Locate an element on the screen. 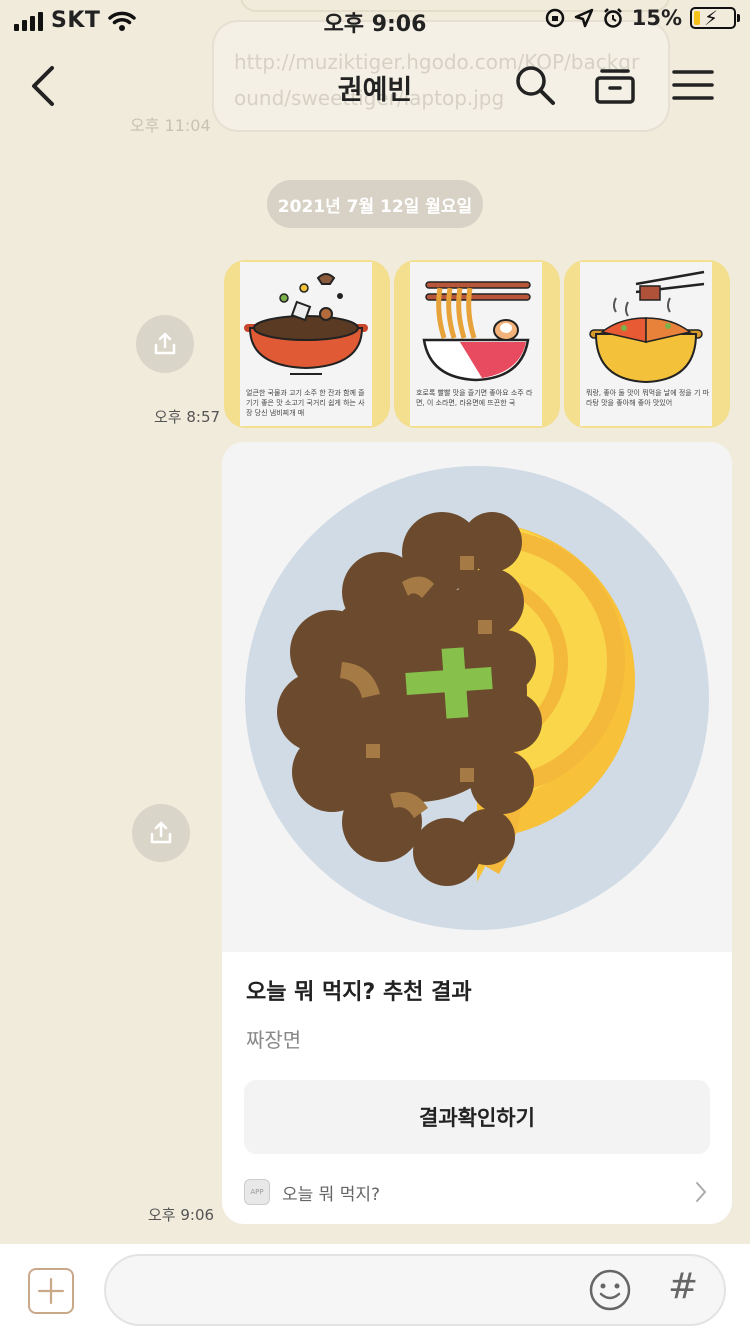 The image size is (750, 1334). chat-input-bar: # is located at coordinates (375, 1289).